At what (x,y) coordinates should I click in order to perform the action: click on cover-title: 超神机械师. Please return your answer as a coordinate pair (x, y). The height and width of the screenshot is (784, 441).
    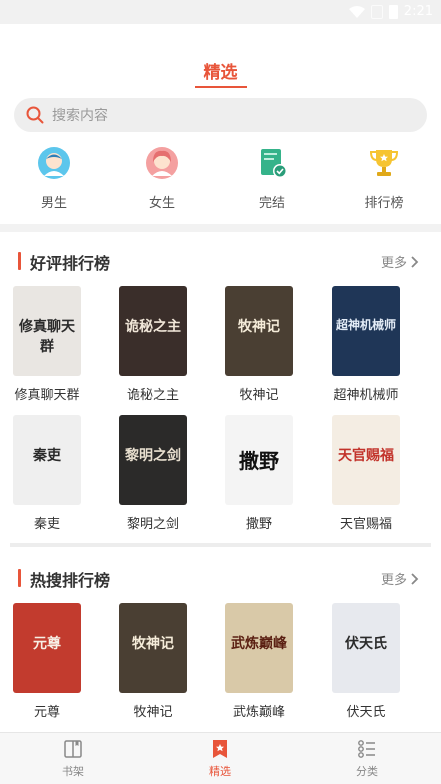
    Looking at the image, I should click on (365, 325).